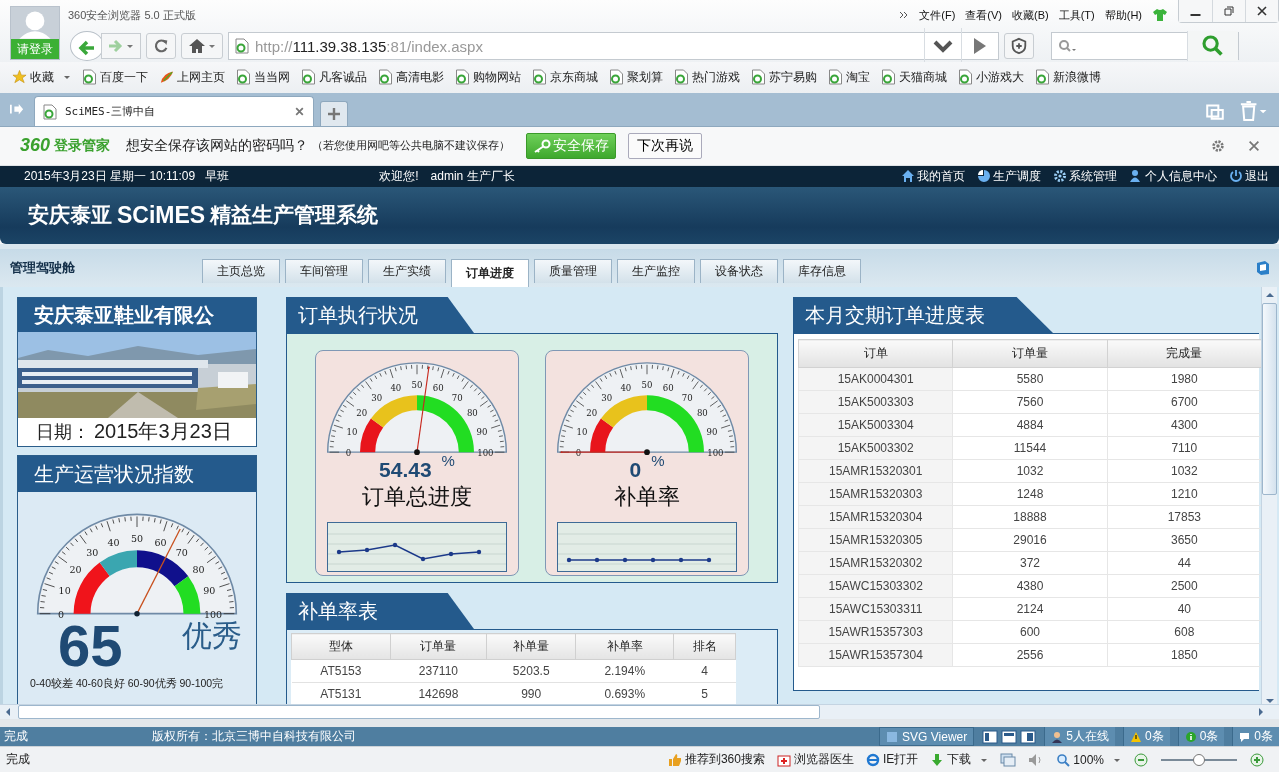  Describe the element at coordinates (8, 711) in the screenshot. I see `scroll-left-icon` at that location.